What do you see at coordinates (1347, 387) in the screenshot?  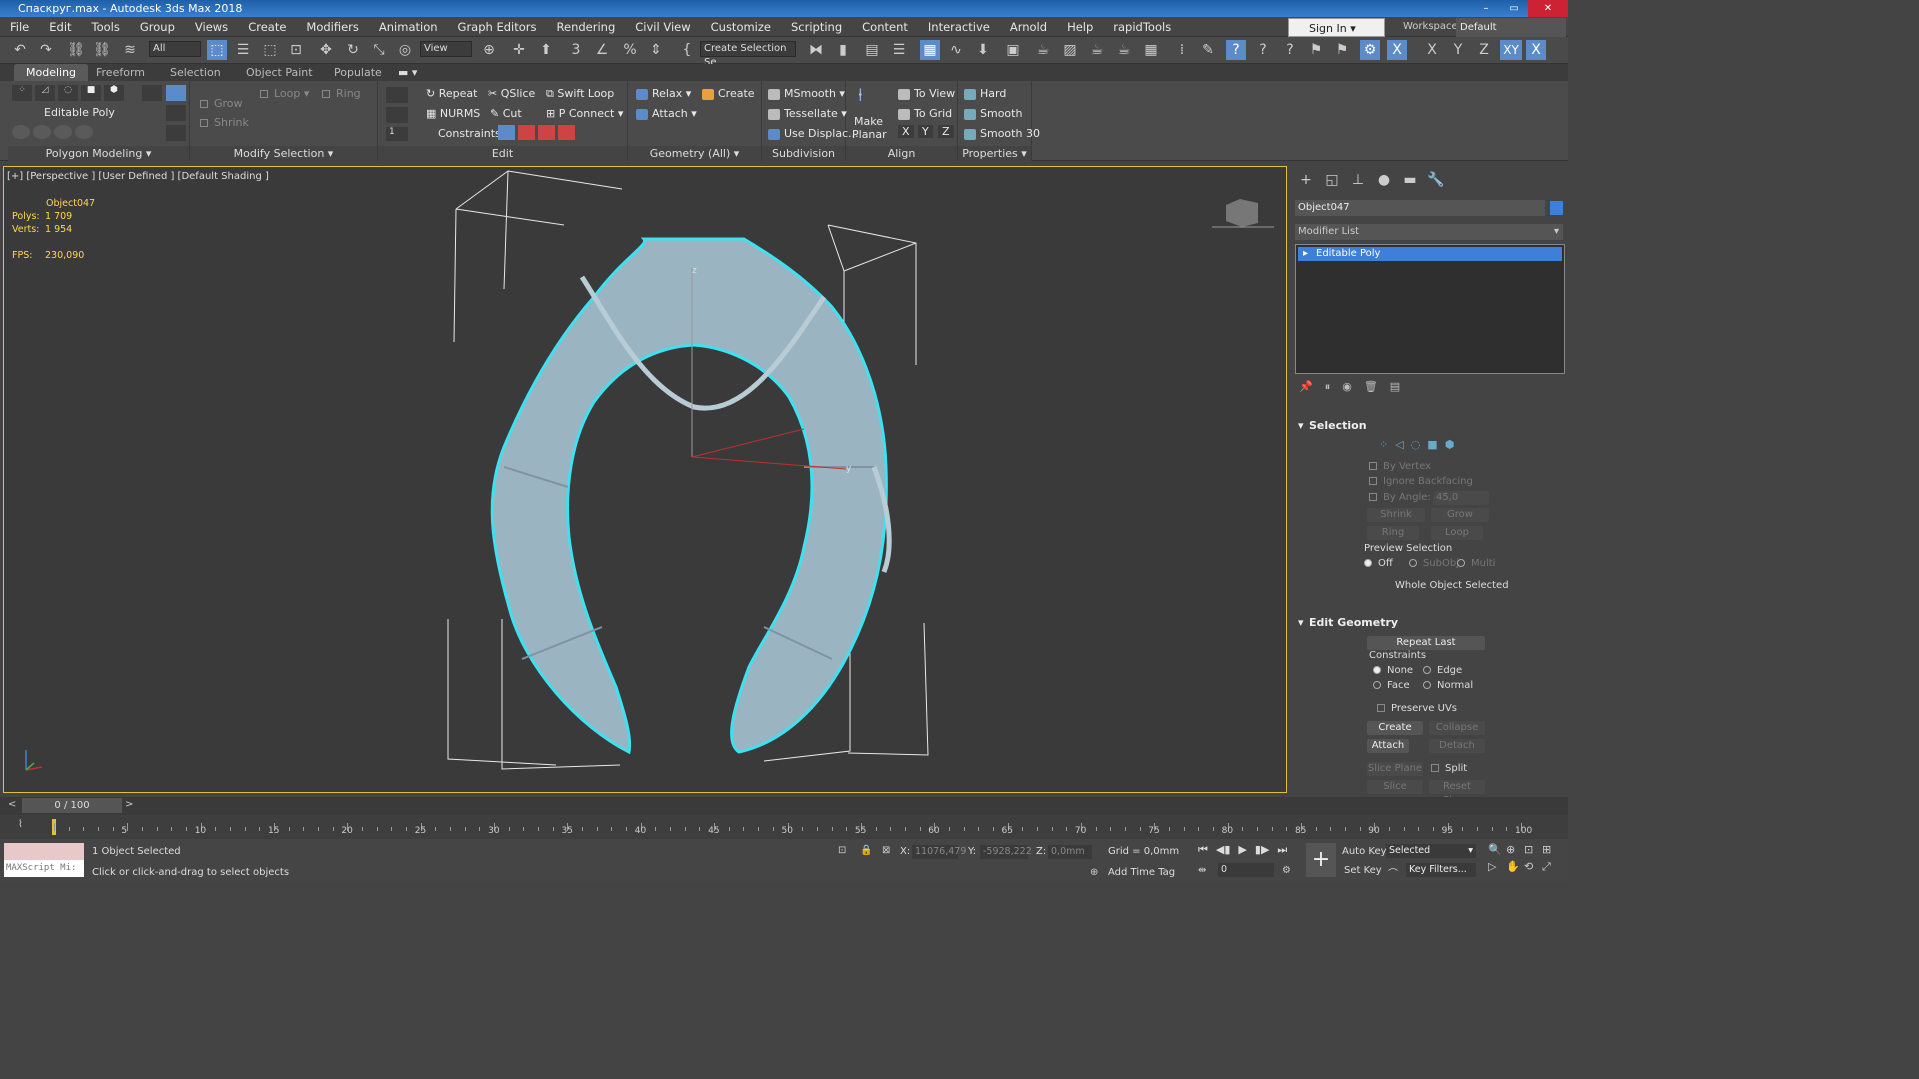 I see `make-unique-icon: ◉` at bounding box center [1347, 387].